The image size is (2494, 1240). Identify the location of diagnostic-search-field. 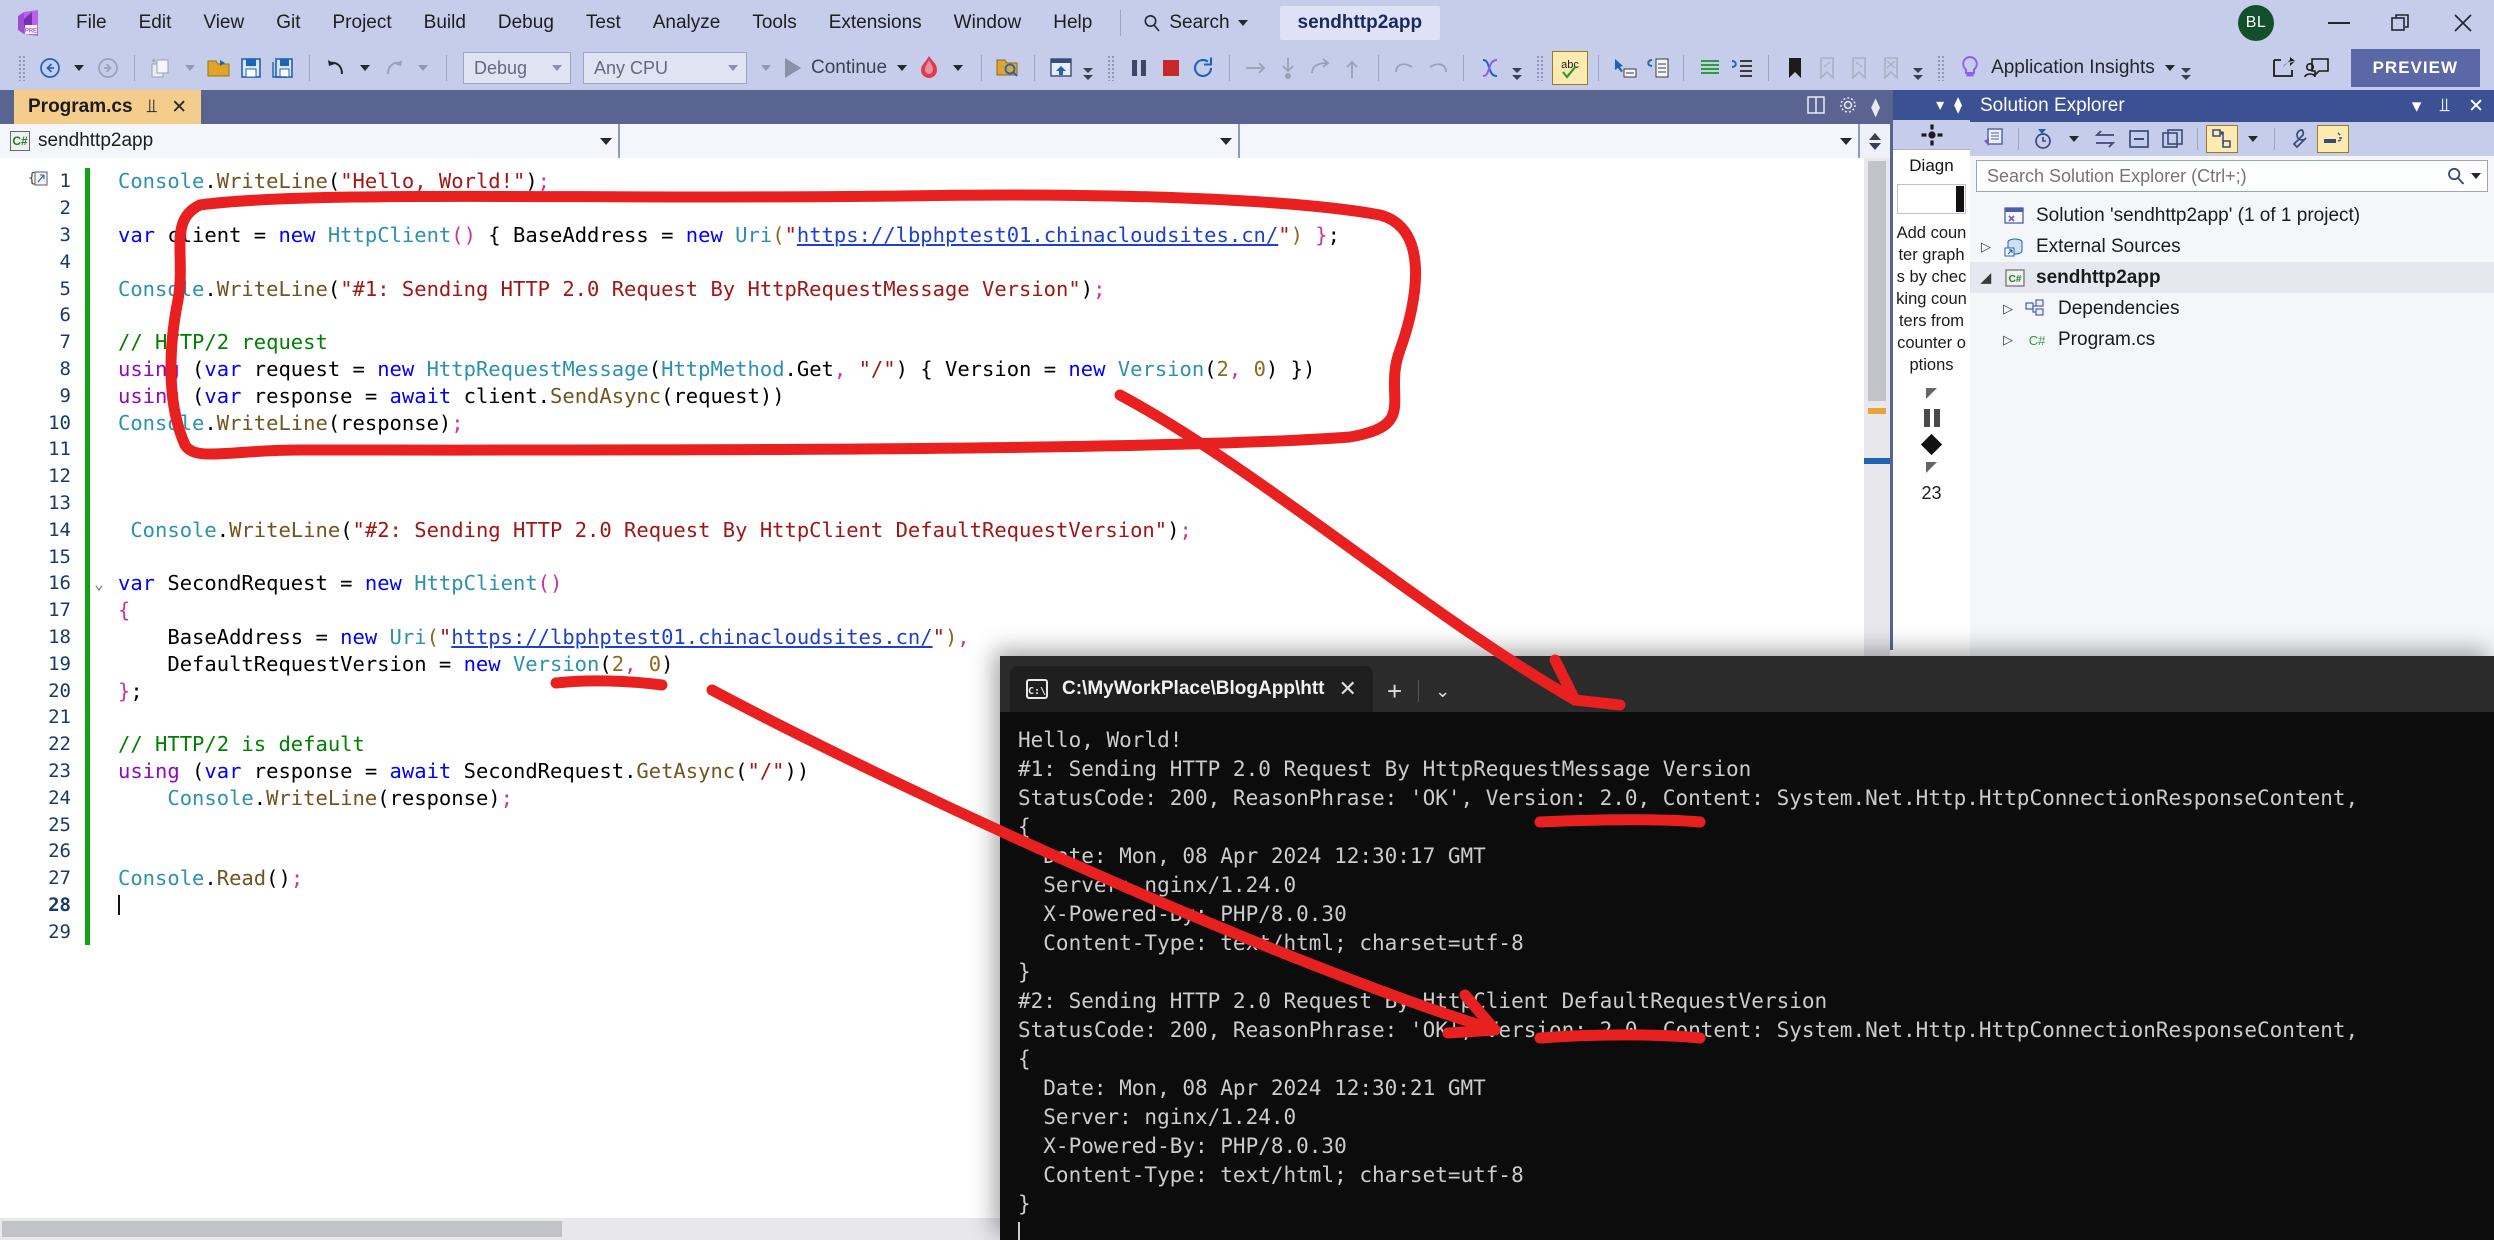
(1931, 199).